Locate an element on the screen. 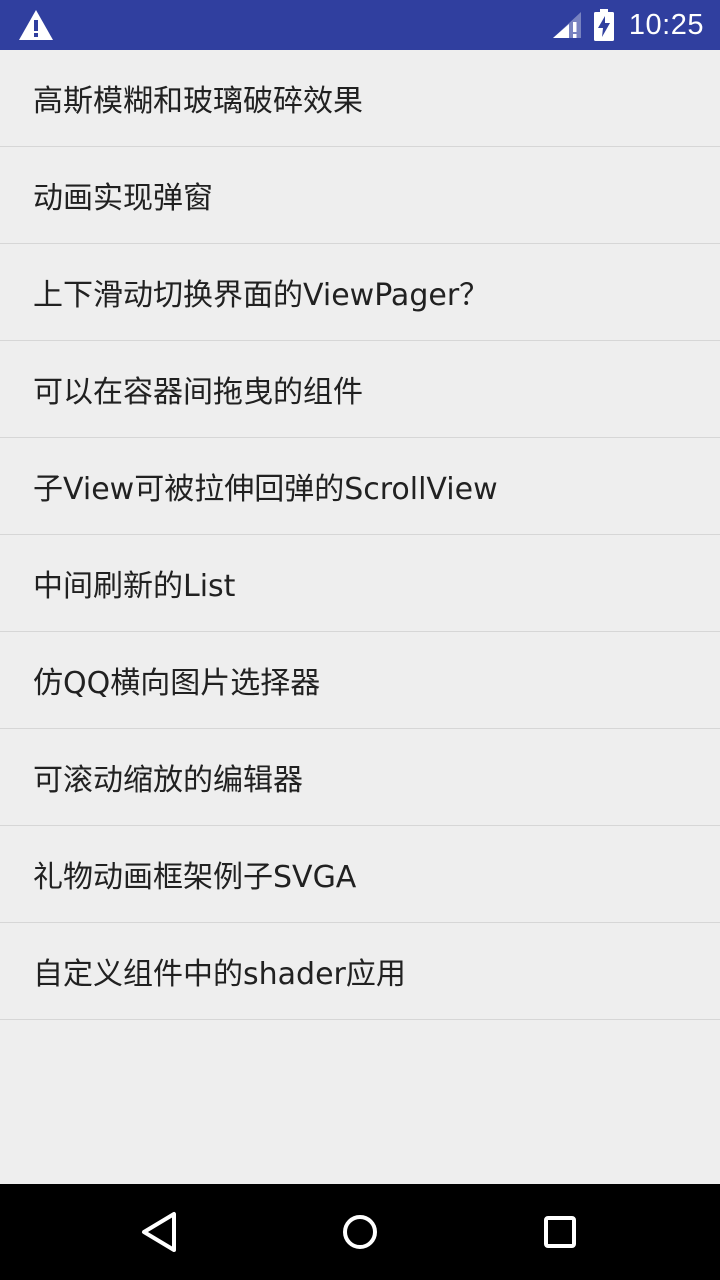 Image resolution: width=720 pixels, height=1280 pixels. list-item: 礼物动画框架例子SVGA is located at coordinates (360, 874).